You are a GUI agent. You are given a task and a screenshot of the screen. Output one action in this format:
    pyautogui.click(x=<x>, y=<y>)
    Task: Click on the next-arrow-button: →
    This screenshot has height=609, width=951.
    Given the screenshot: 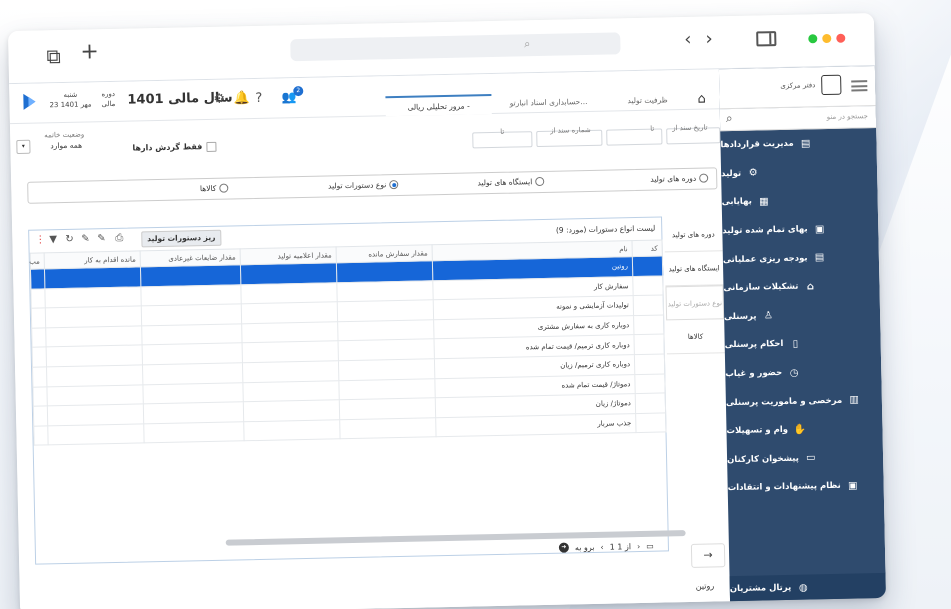 What is the action you would take?
    pyautogui.click(x=708, y=555)
    